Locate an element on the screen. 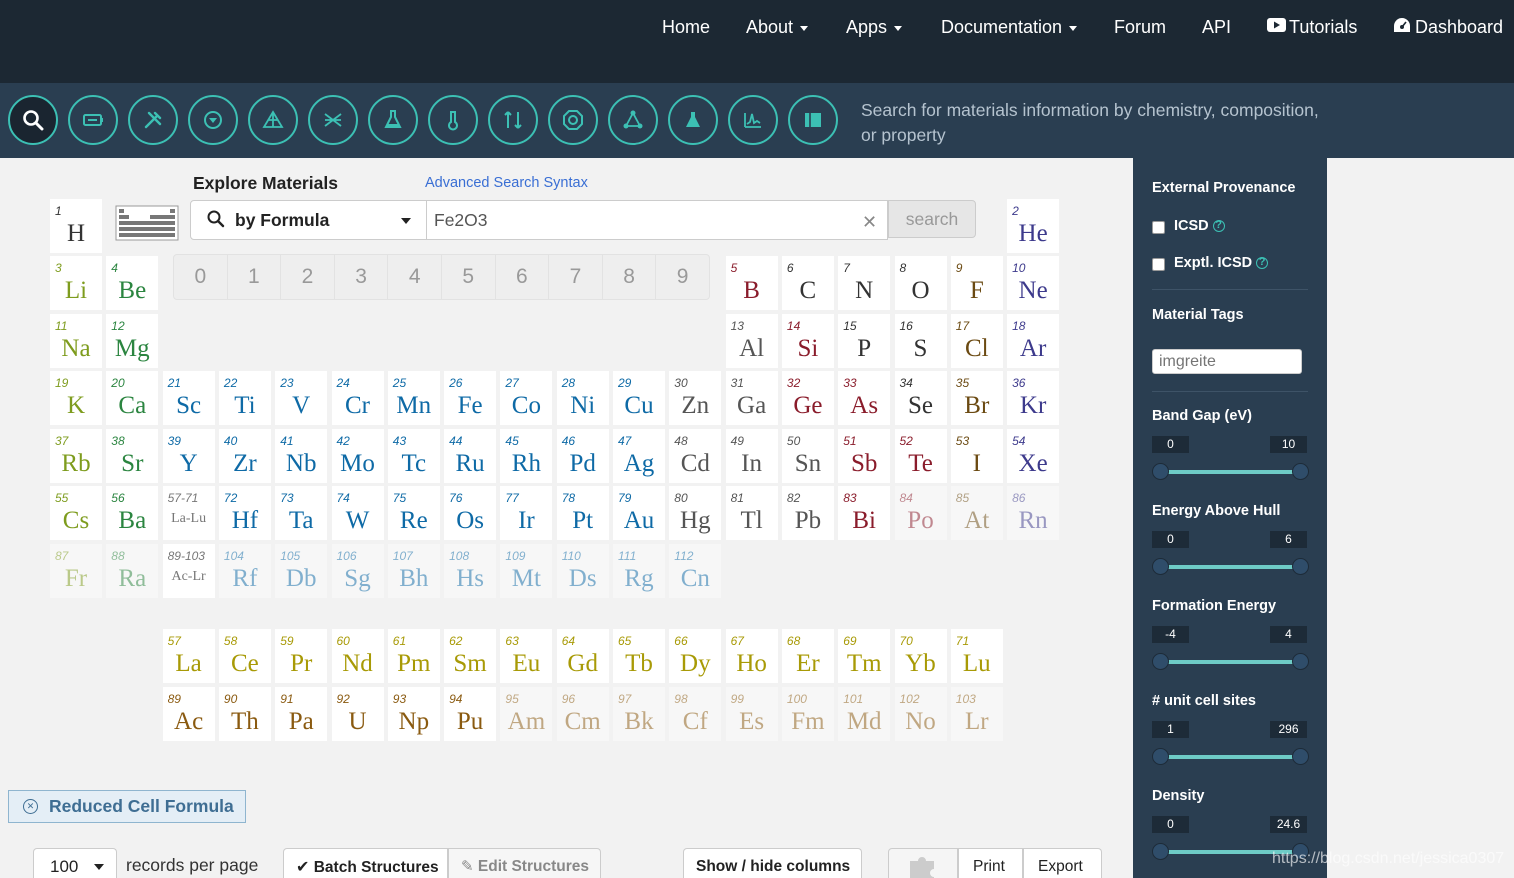  nanoparticle-app-button is located at coordinates (573, 120).